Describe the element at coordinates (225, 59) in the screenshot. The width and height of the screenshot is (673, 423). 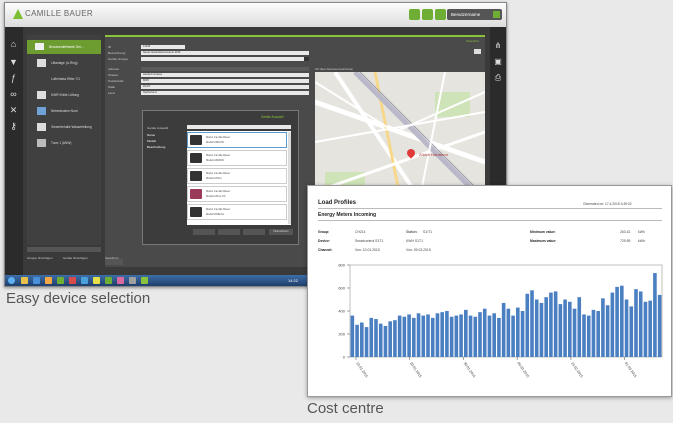
I see `group-select` at that location.